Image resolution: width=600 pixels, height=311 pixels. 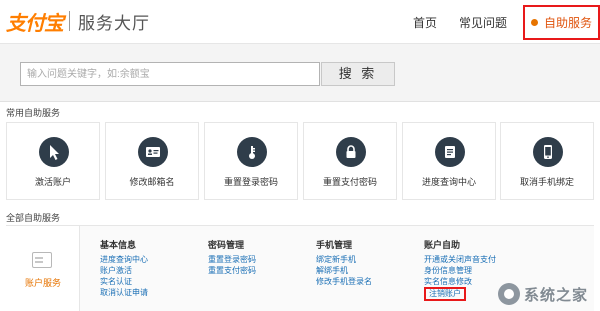 What do you see at coordinates (425, 22) in the screenshot?
I see `nav-home: 首页` at bounding box center [425, 22].